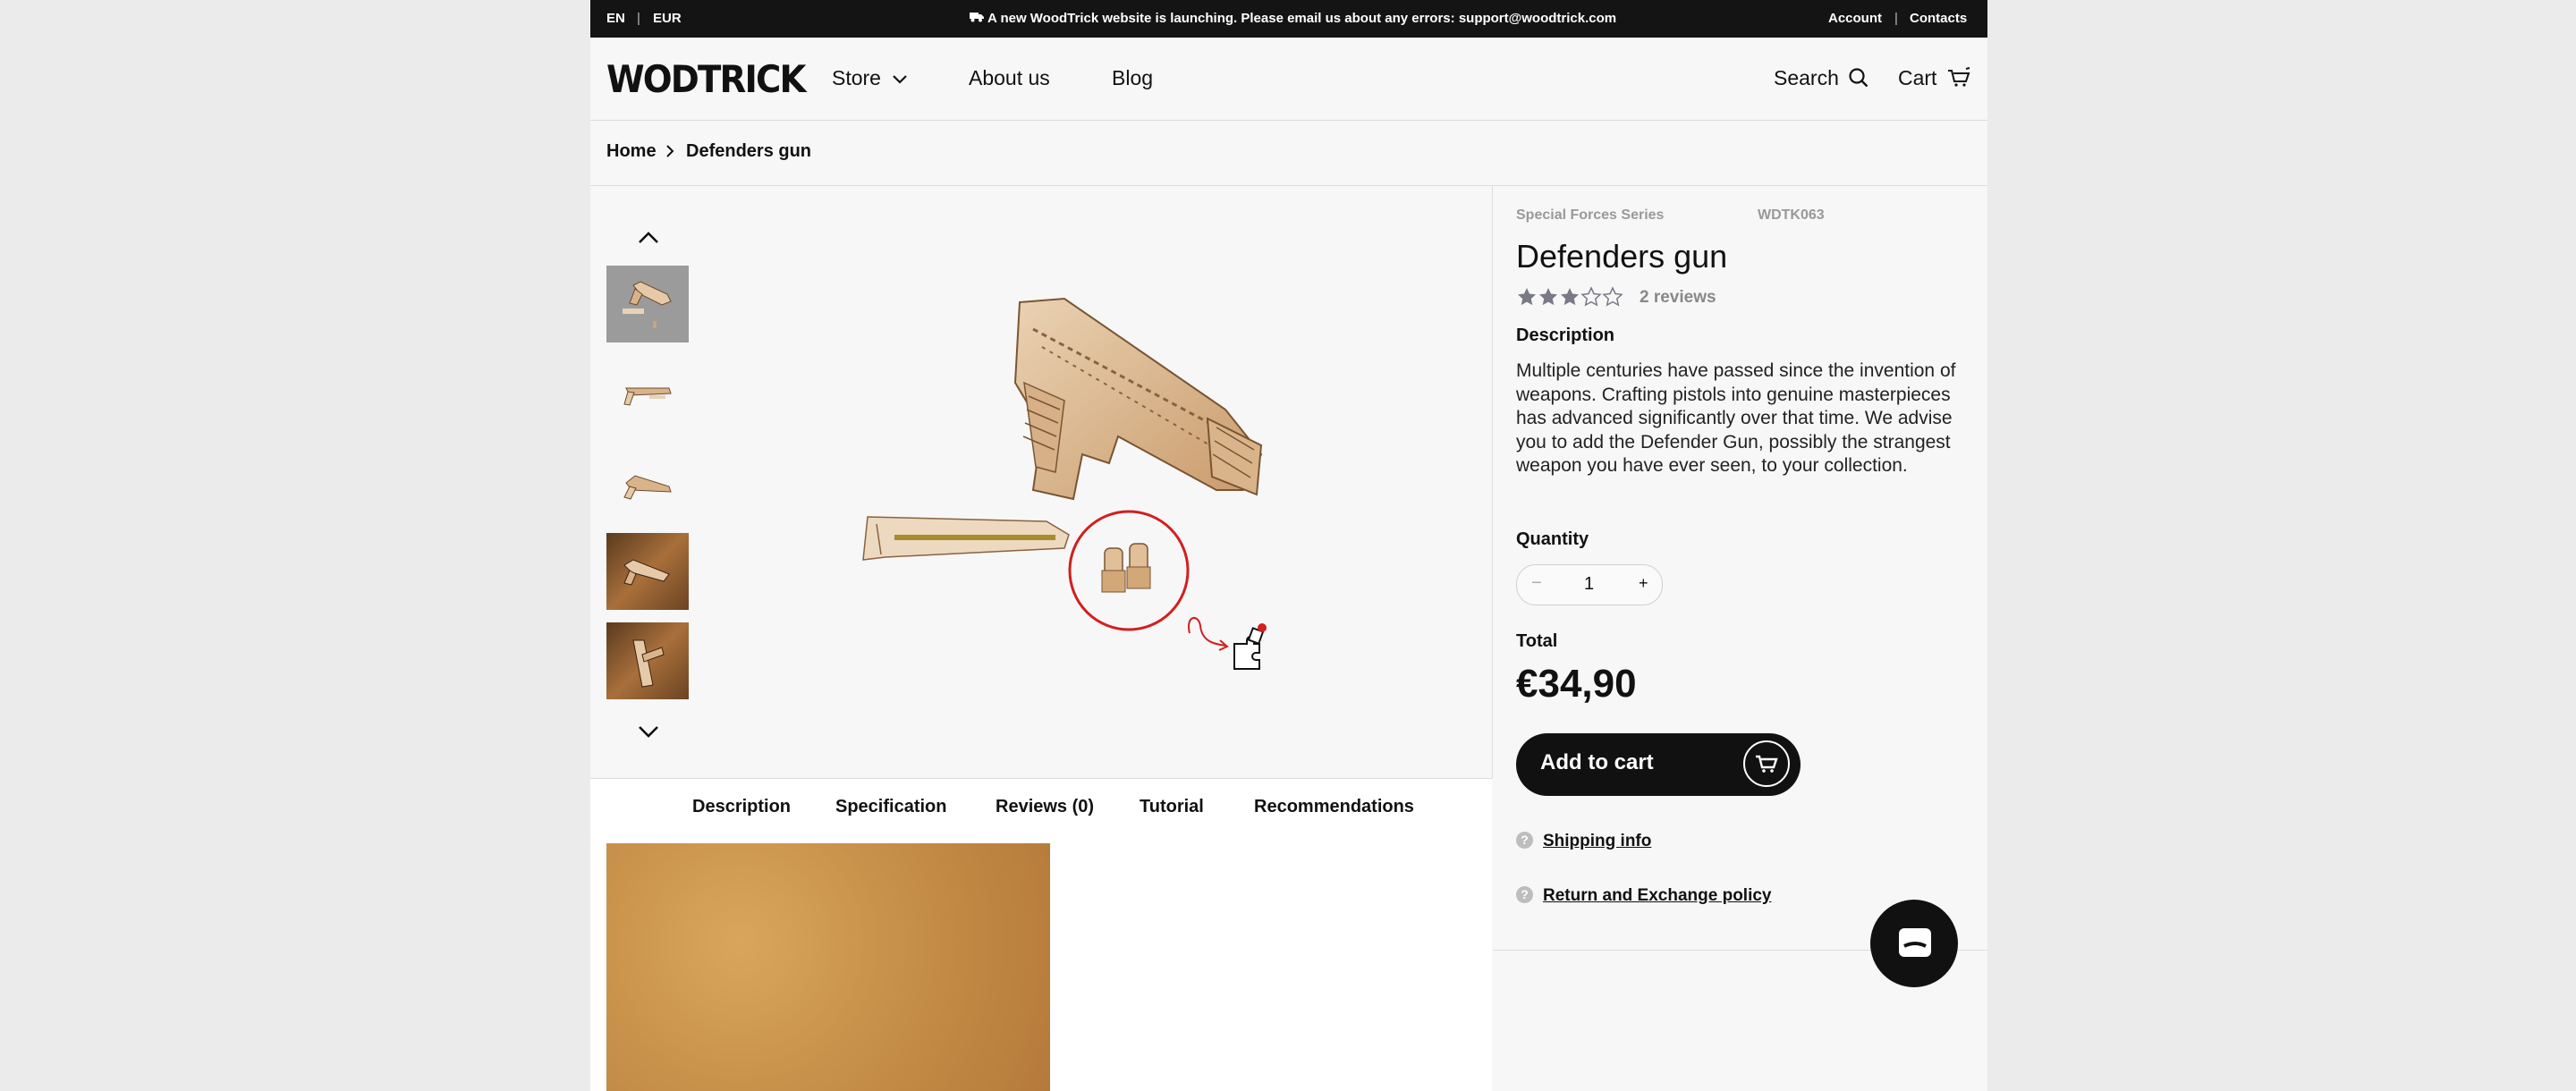 The image size is (2576, 1091). Describe the element at coordinates (615, 18) in the screenshot. I see `language-selector: EN` at that location.